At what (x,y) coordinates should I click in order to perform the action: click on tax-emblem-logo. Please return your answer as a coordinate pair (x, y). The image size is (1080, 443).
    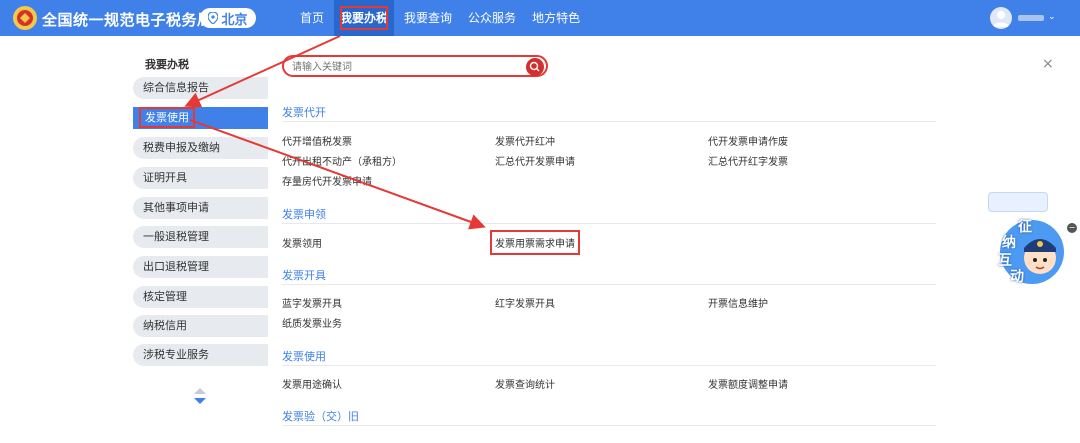
    Looking at the image, I should click on (25, 18).